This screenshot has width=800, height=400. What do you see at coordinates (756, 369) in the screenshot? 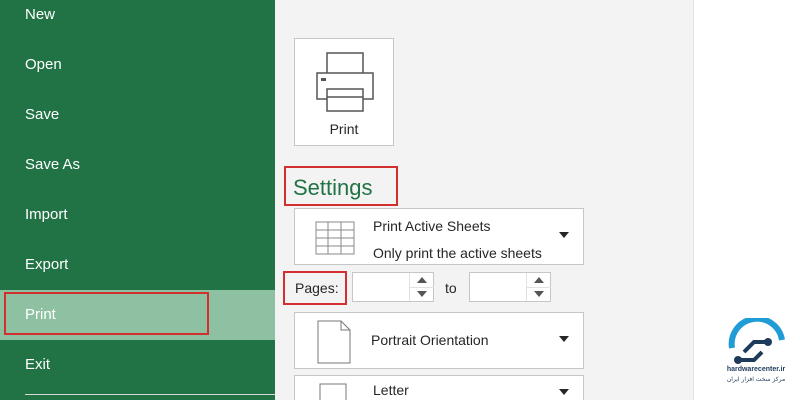
I see `logo-brand-text: hardwarecenter.ir` at bounding box center [756, 369].